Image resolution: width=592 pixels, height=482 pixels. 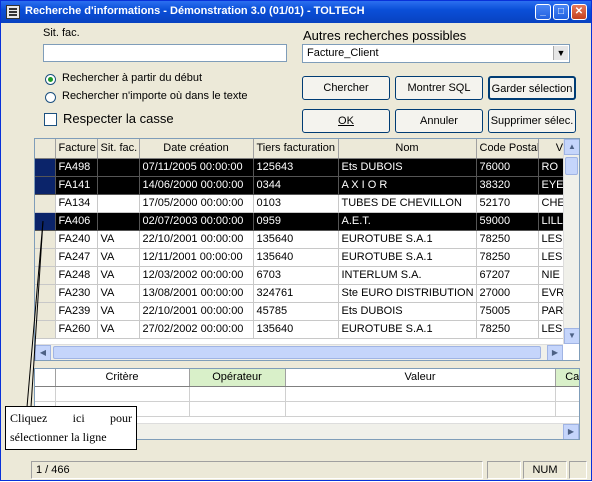 I want to click on callout-word: pour, so click(x=120, y=418).